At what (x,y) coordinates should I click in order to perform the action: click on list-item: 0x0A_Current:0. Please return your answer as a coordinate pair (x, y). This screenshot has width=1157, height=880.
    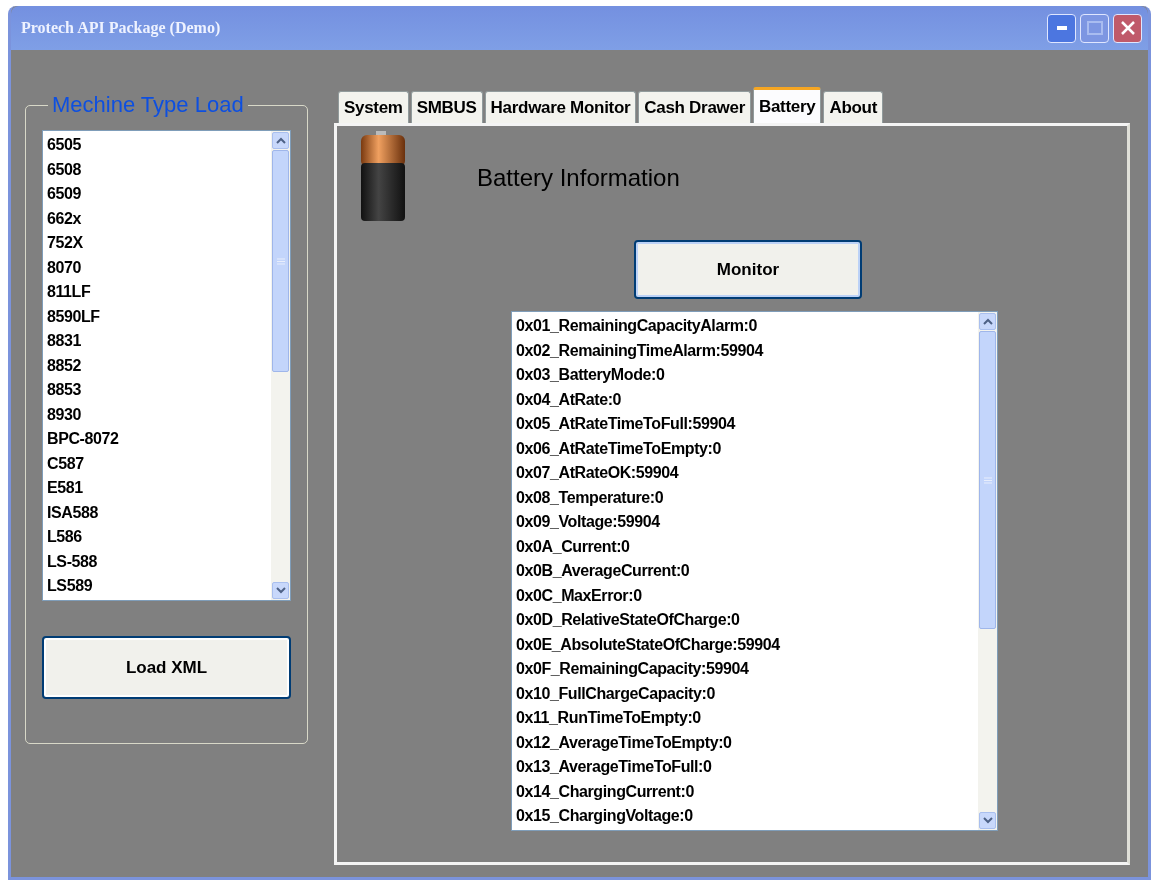
    Looking at the image, I should click on (745, 546).